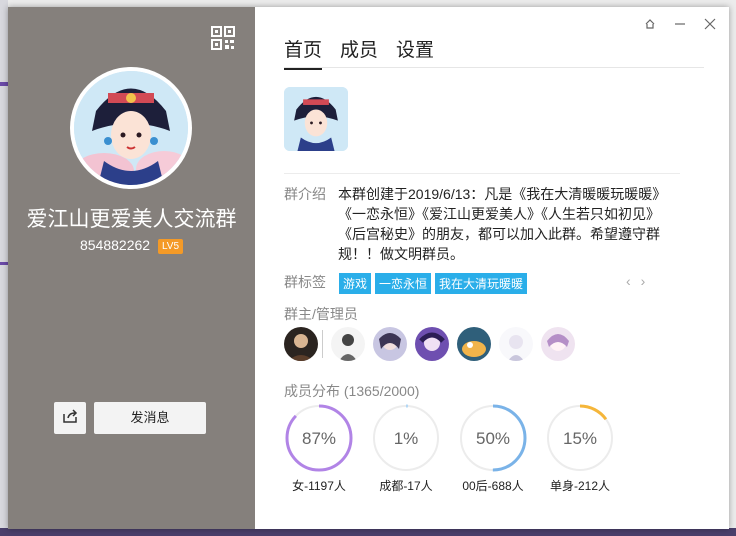 The image size is (736, 536). I want to click on stat-percent: 15%, so click(580, 438).